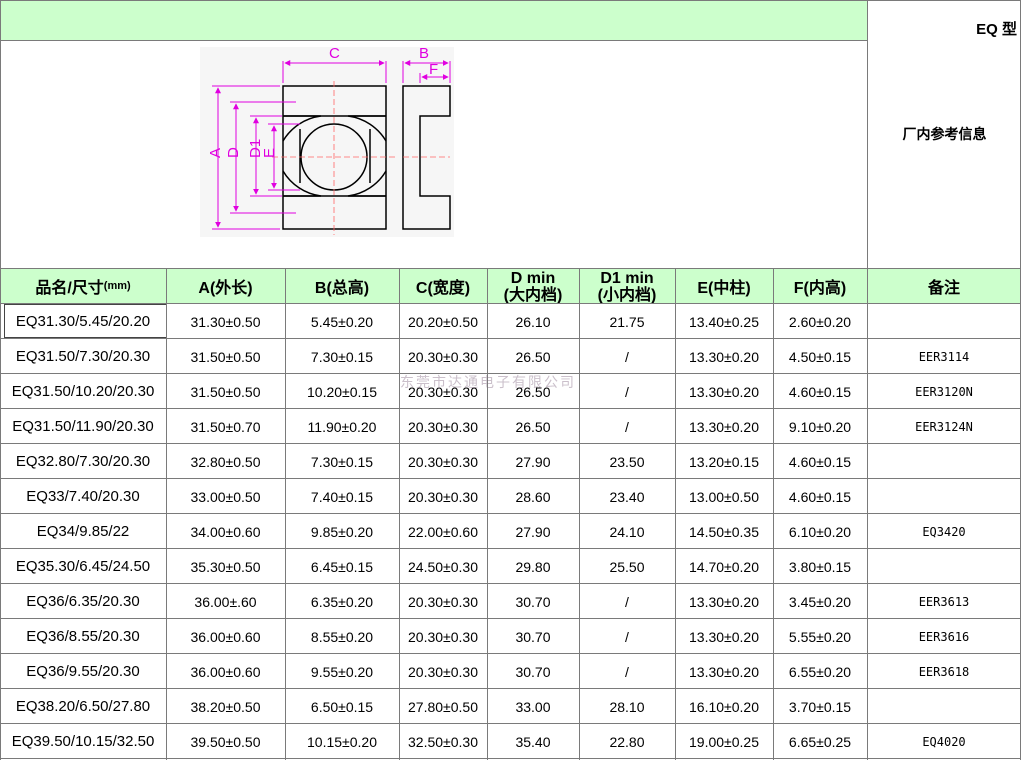 The image size is (1021, 760). What do you see at coordinates (342, 706) in the screenshot?
I see `cell-b: 6.50±0.15` at bounding box center [342, 706].